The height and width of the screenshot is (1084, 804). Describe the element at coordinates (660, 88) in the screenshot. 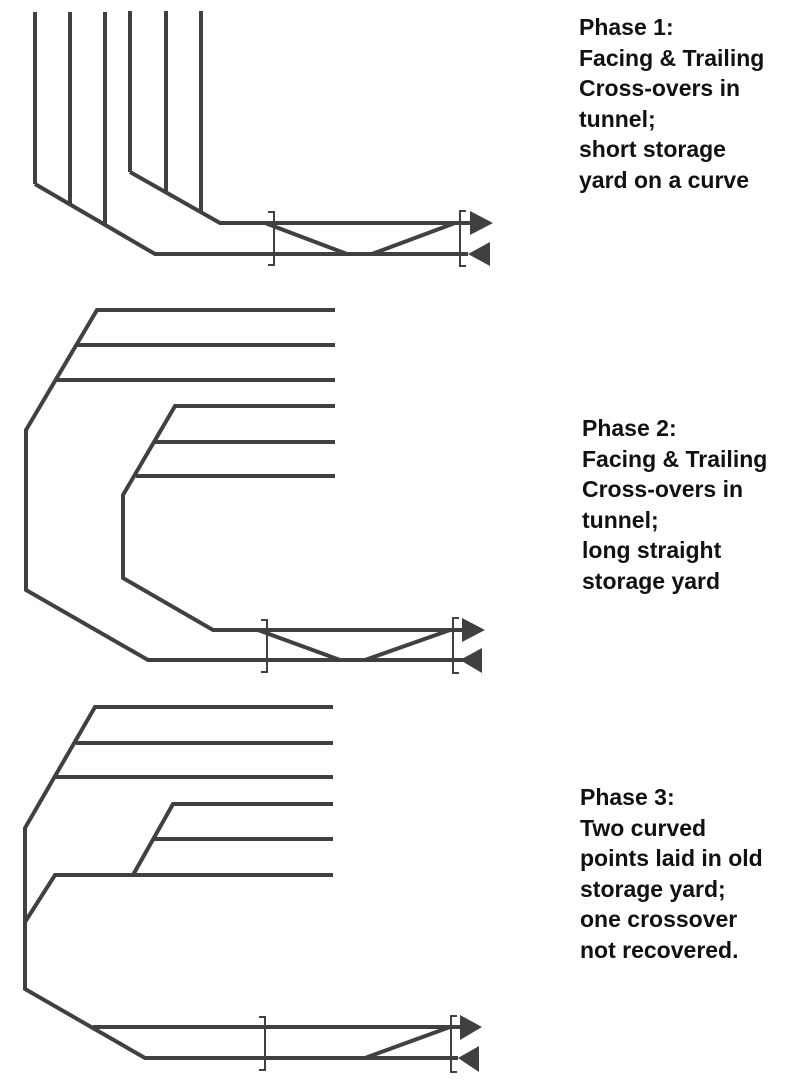

I see `phase-1-caption-line: Cross-overs in` at that location.